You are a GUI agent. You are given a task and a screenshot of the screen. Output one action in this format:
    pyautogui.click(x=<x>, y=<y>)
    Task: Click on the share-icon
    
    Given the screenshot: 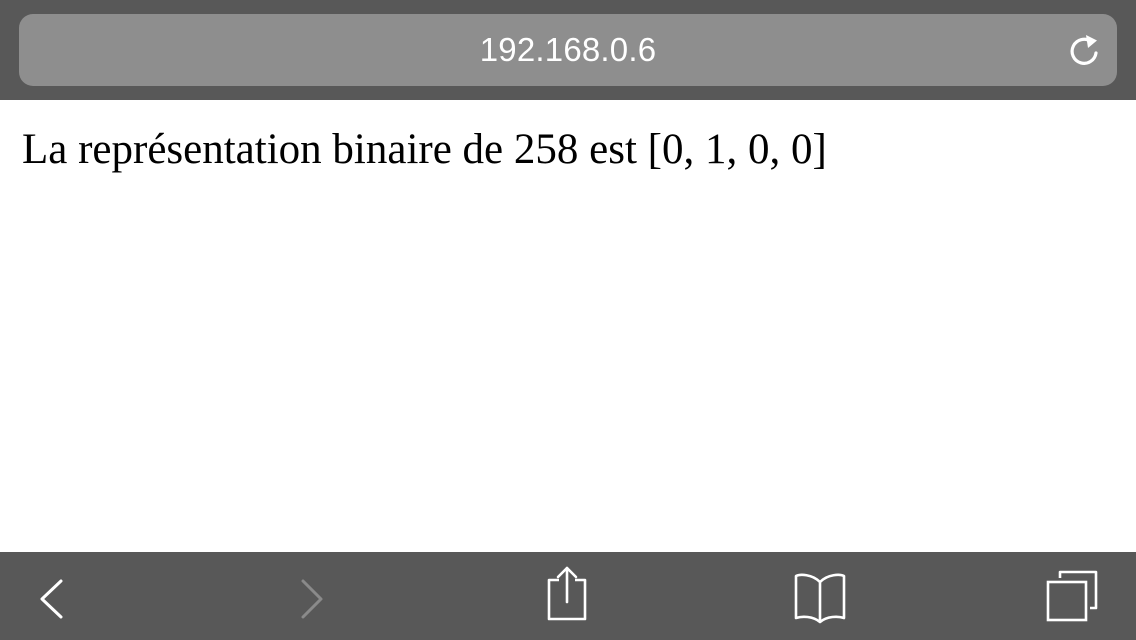 What is the action you would take?
    pyautogui.click(x=567, y=596)
    